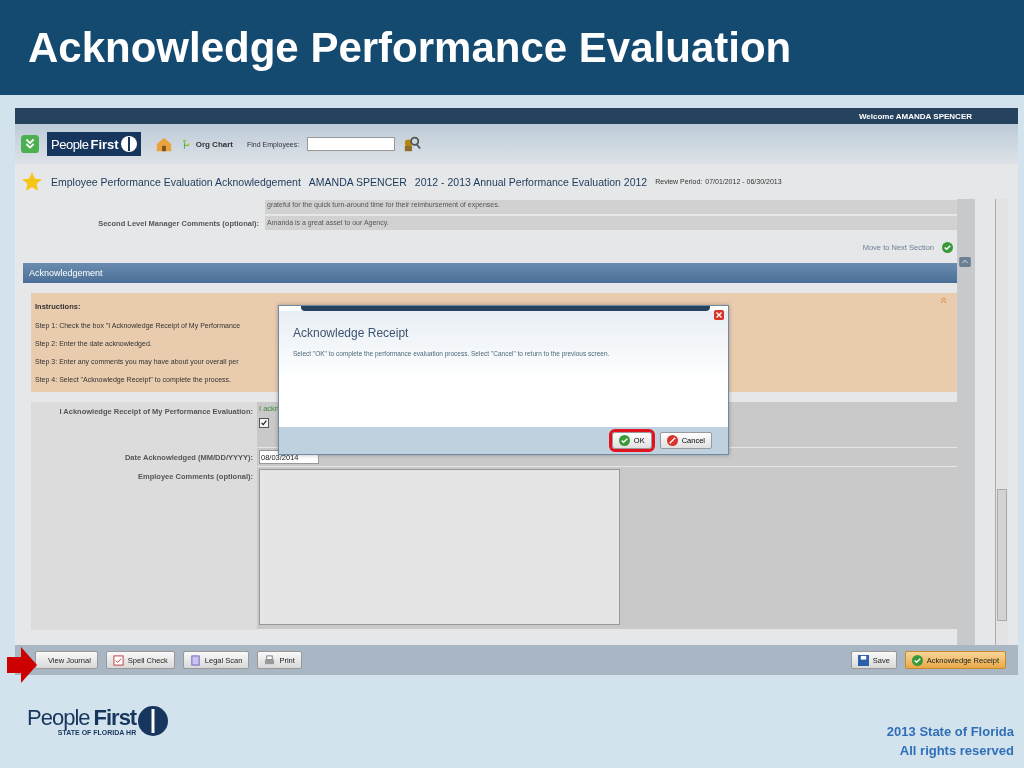 The height and width of the screenshot is (768, 1024). I want to click on welcome-text: Welcome AMANDA SPENCER, so click(915, 116).